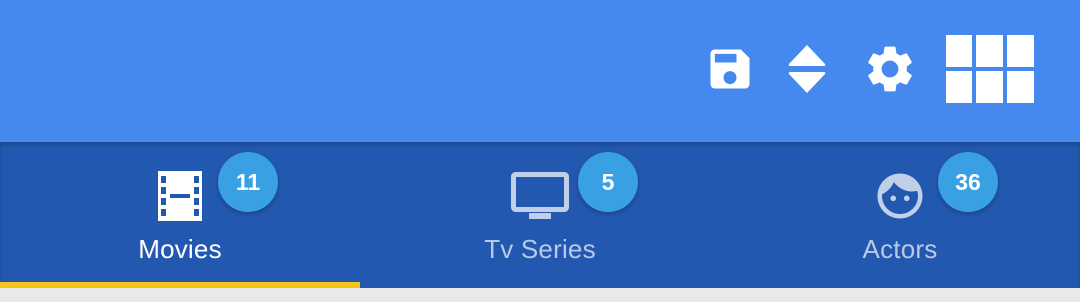 The height and width of the screenshot is (302, 1080). Describe the element at coordinates (900, 196) in the screenshot. I see `face-icon` at that location.